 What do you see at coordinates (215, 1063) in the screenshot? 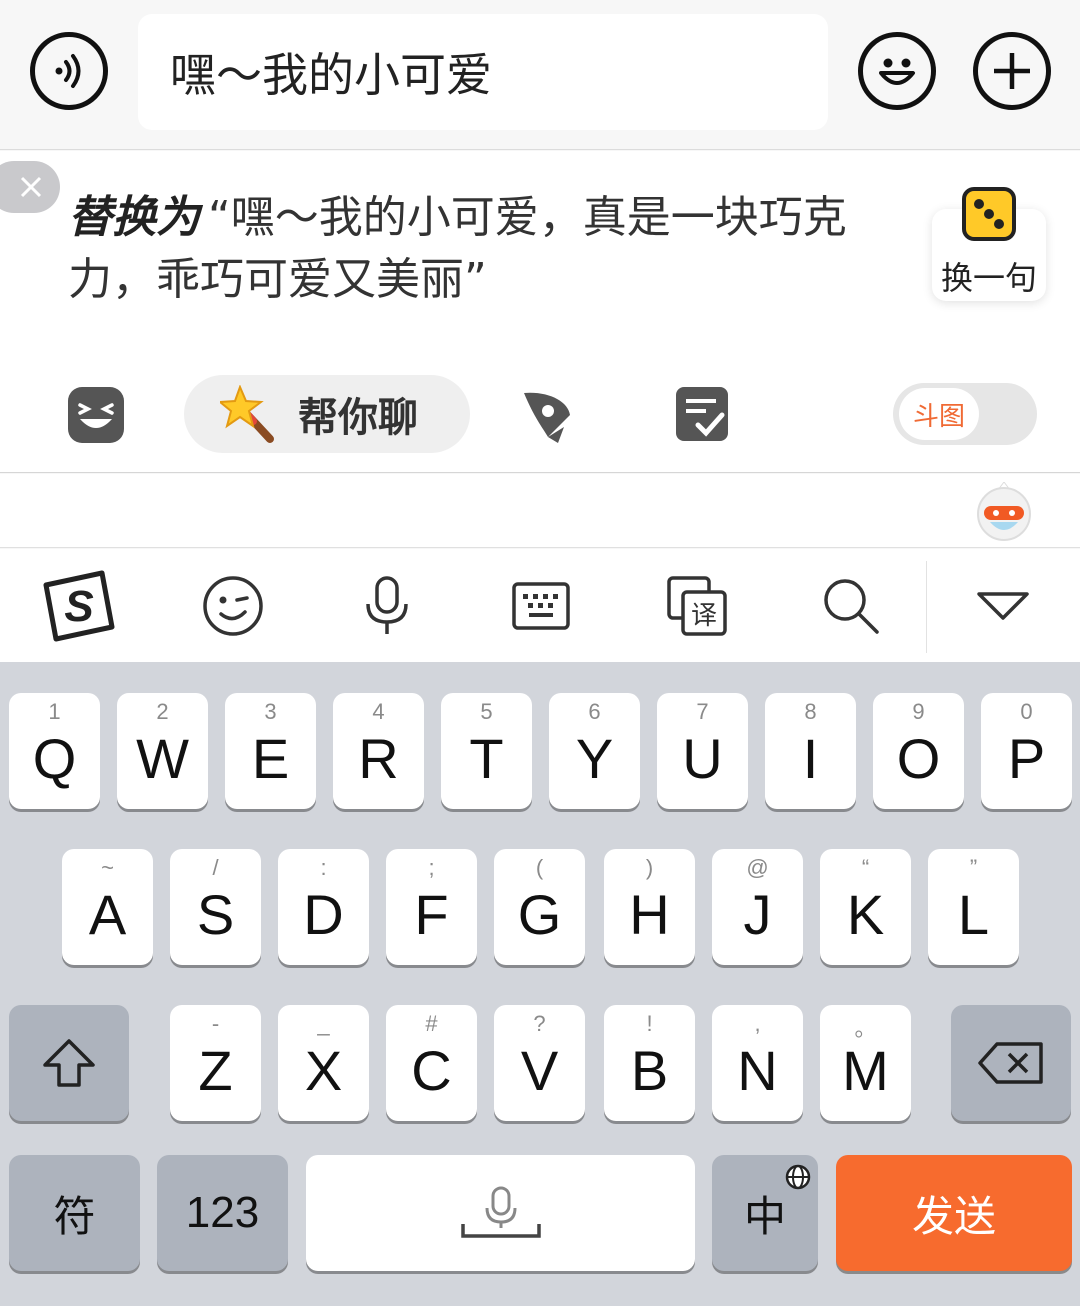
I see `key-z: -Z` at bounding box center [215, 1063].